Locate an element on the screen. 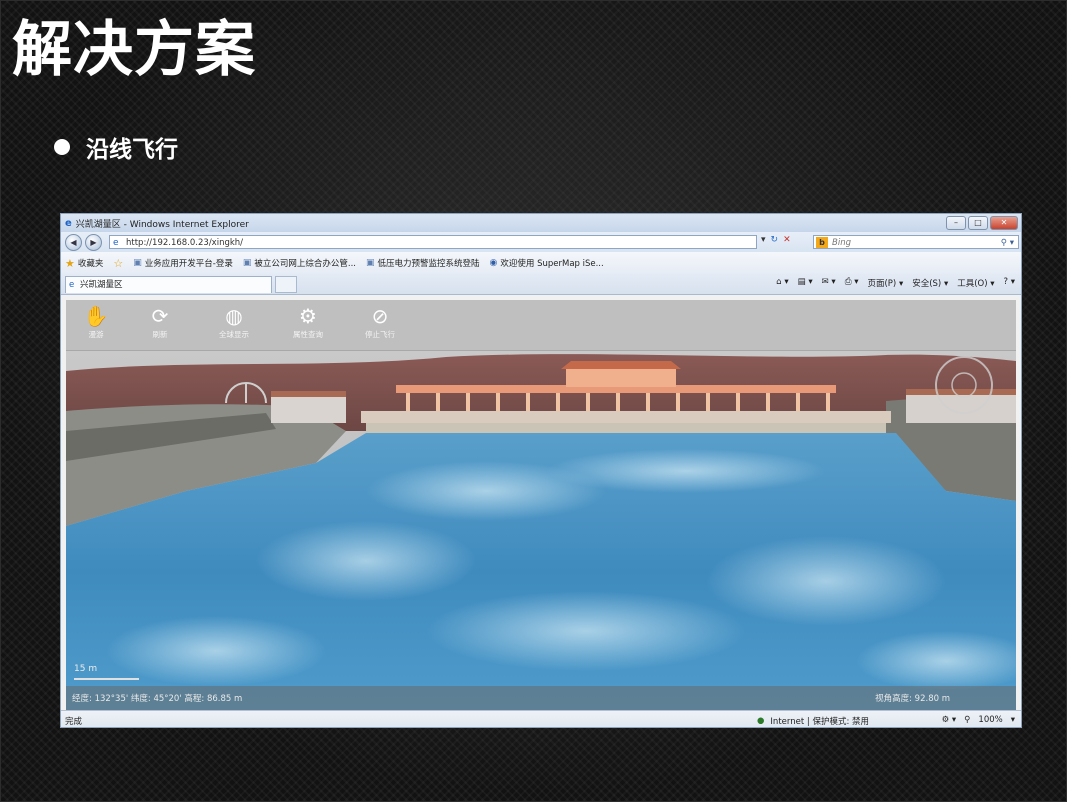  zoom-control: ⚙ ▾ ⚲ 100% ▾ is located at coordinates (978, 720).